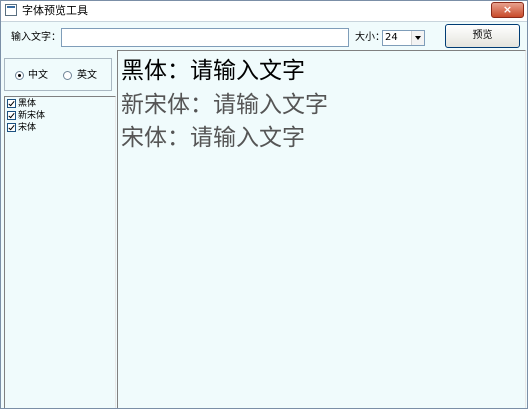  What do you see at coordinates (55, 10) in the screenshot?
I see `window-title: 字体预览工具` at bounding box center [55, 10].